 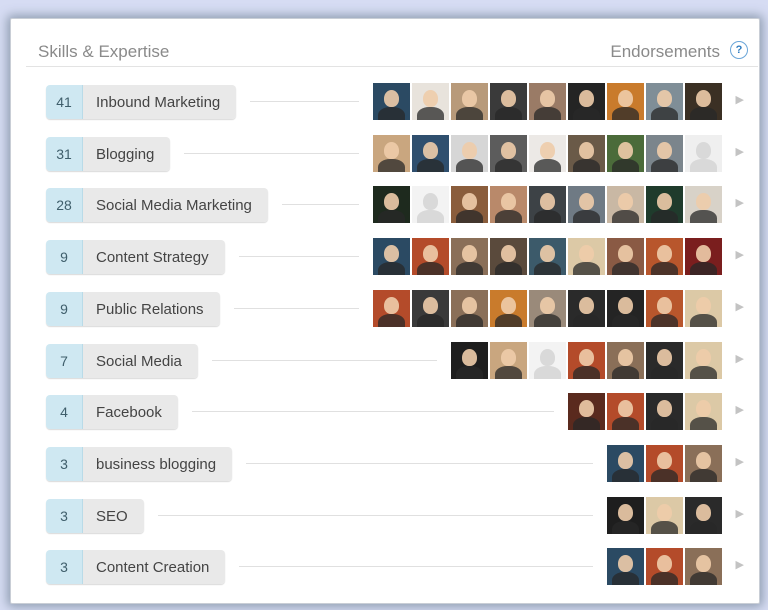 I want to click on skill-pill: 31 Blogging, so click(x=108, y=154).